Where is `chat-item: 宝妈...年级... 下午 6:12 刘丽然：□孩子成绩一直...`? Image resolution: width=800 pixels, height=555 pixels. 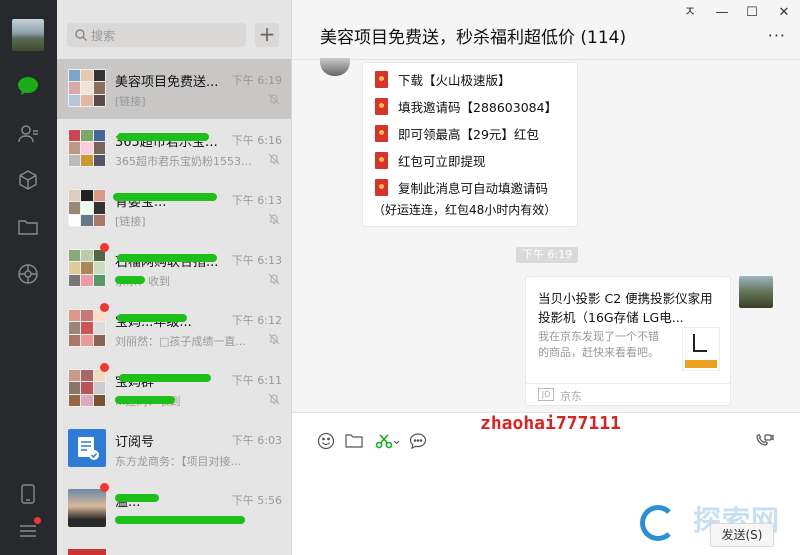 chat-item: 宝妈...年级... 下午 6:12 刘丽然：□孩子成绩一直... is located at coordinates (174, 329).